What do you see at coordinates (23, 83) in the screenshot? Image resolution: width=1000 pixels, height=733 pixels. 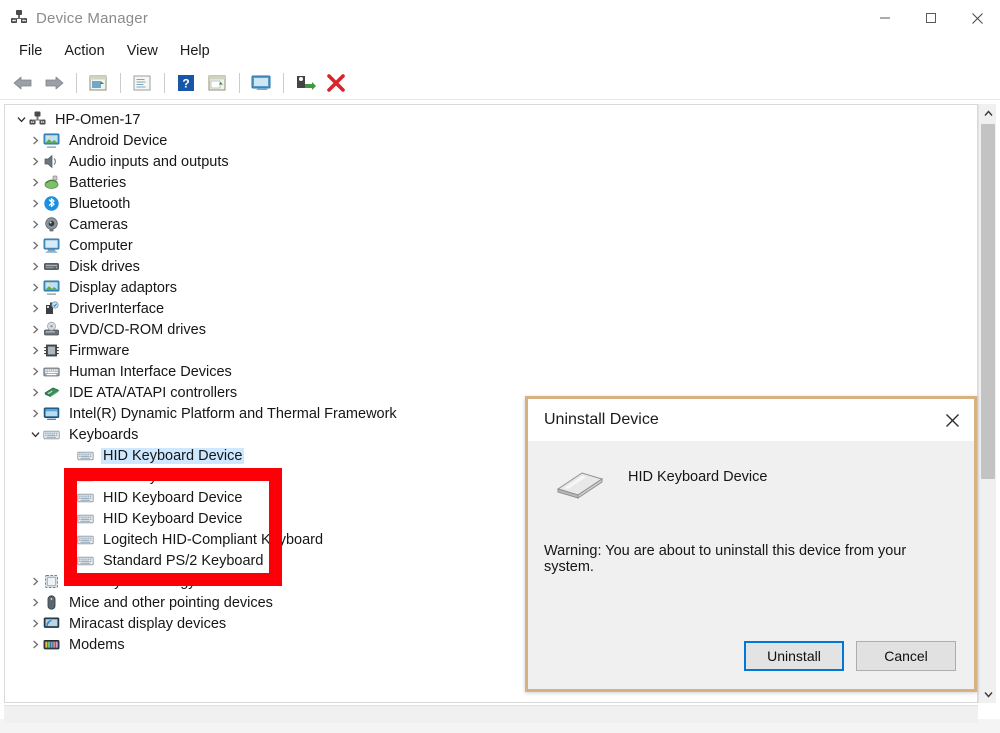 I see `back-button` at bounding box center [23, 83].